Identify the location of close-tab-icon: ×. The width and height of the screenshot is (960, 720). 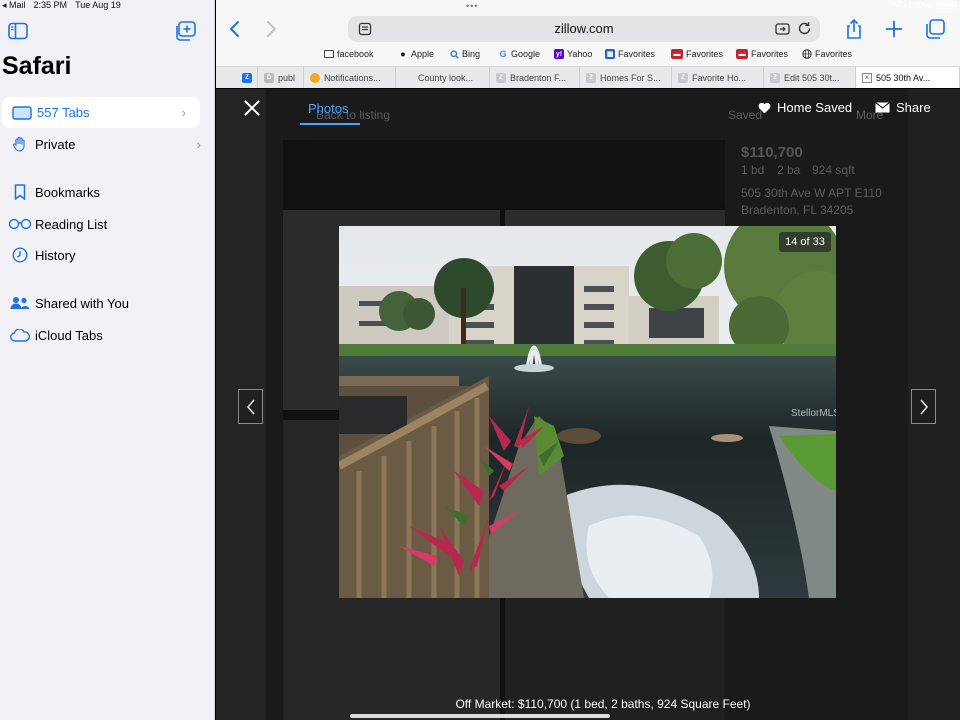
(867, 77).